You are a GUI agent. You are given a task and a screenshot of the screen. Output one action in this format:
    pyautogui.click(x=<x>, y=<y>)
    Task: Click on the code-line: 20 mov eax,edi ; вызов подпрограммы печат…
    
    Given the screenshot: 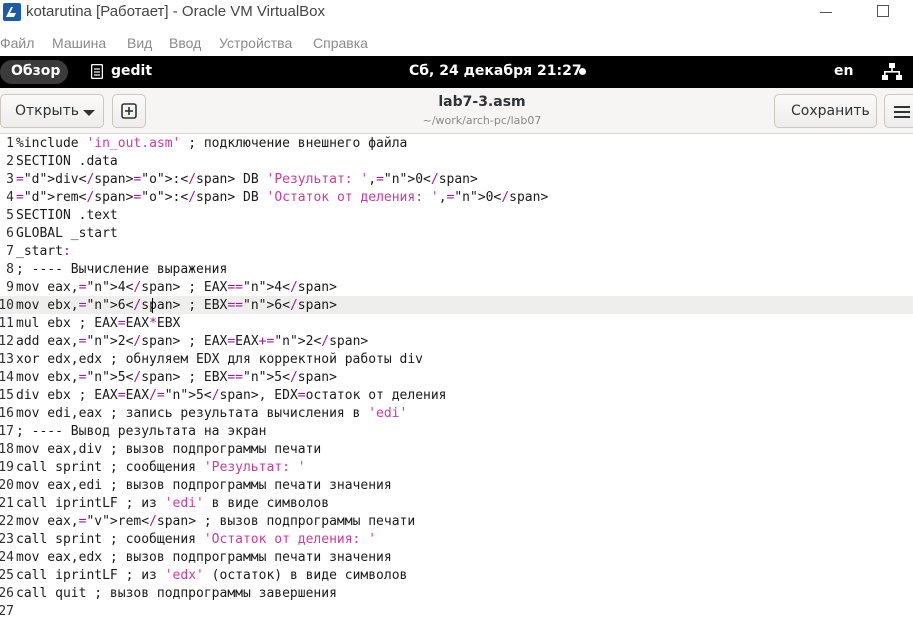 What is the action you would take?
    pyautogui.click(x=456, y=486)
    